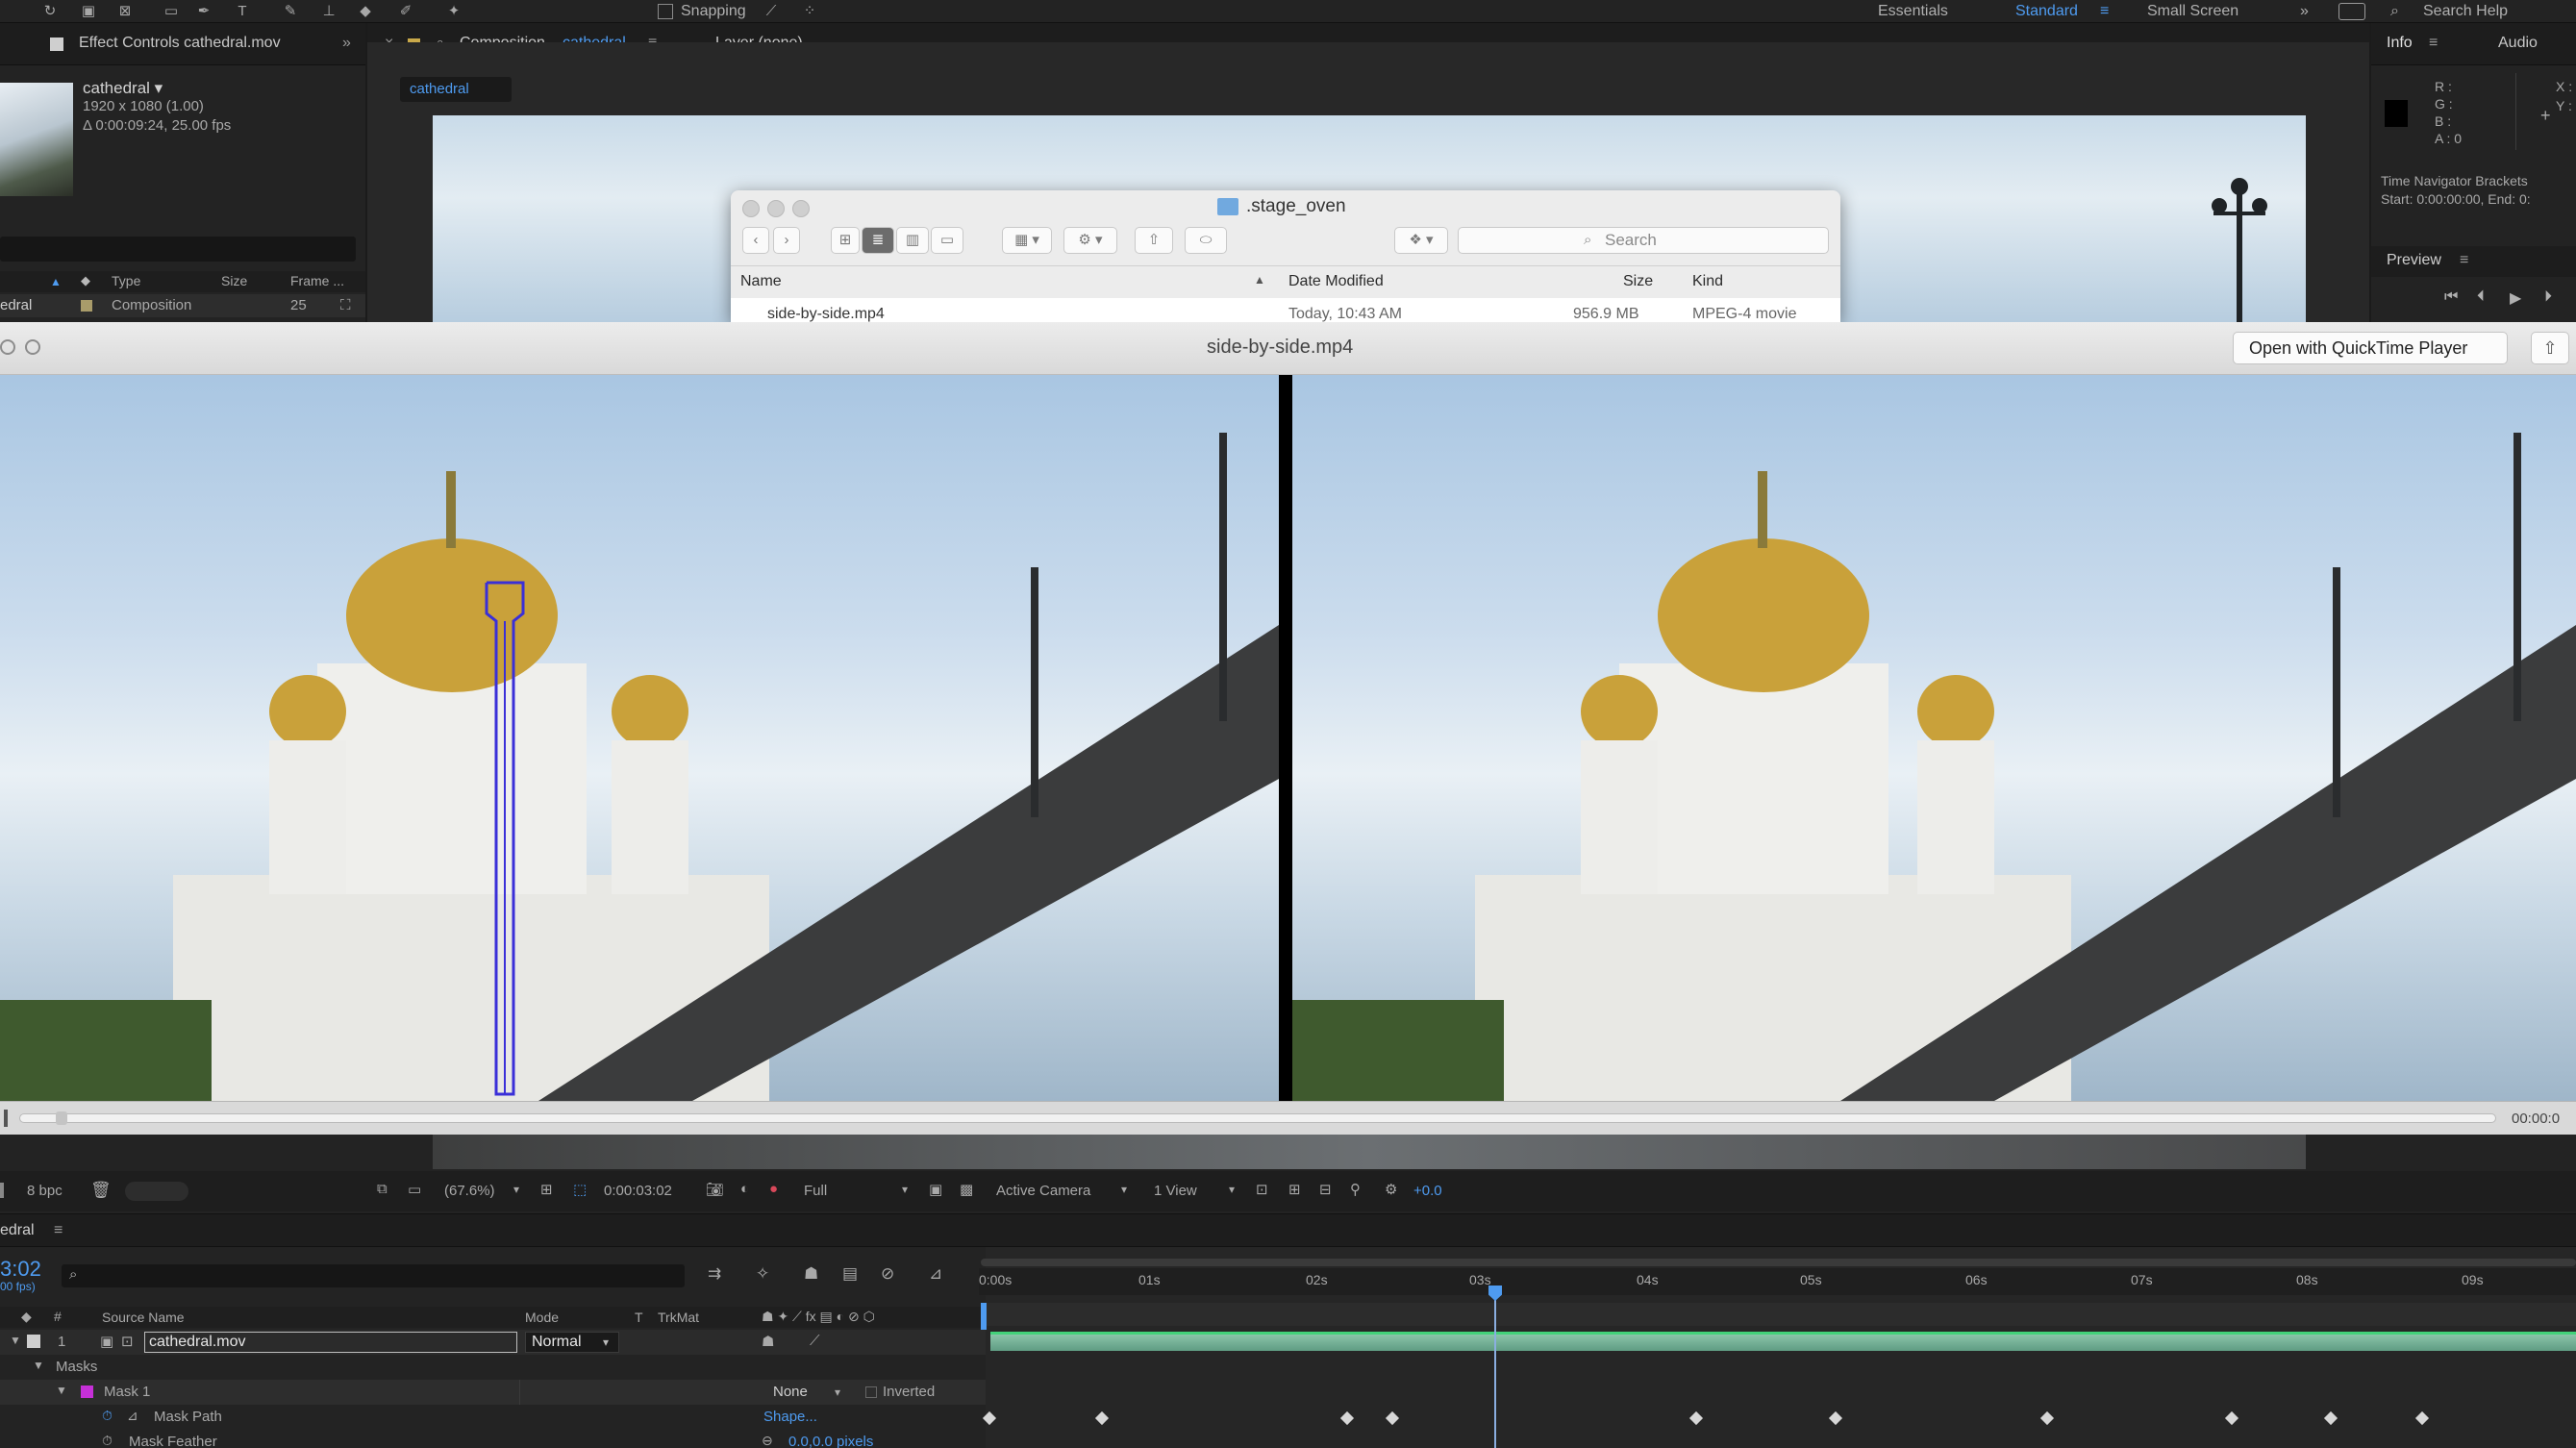 The height and width of the screenshot is (1448, 2576). What do you see at coordinates (790, 1392) in the screenshot?
I see `mask-mode-dropdown: None` at bounding box center [790, 1392].